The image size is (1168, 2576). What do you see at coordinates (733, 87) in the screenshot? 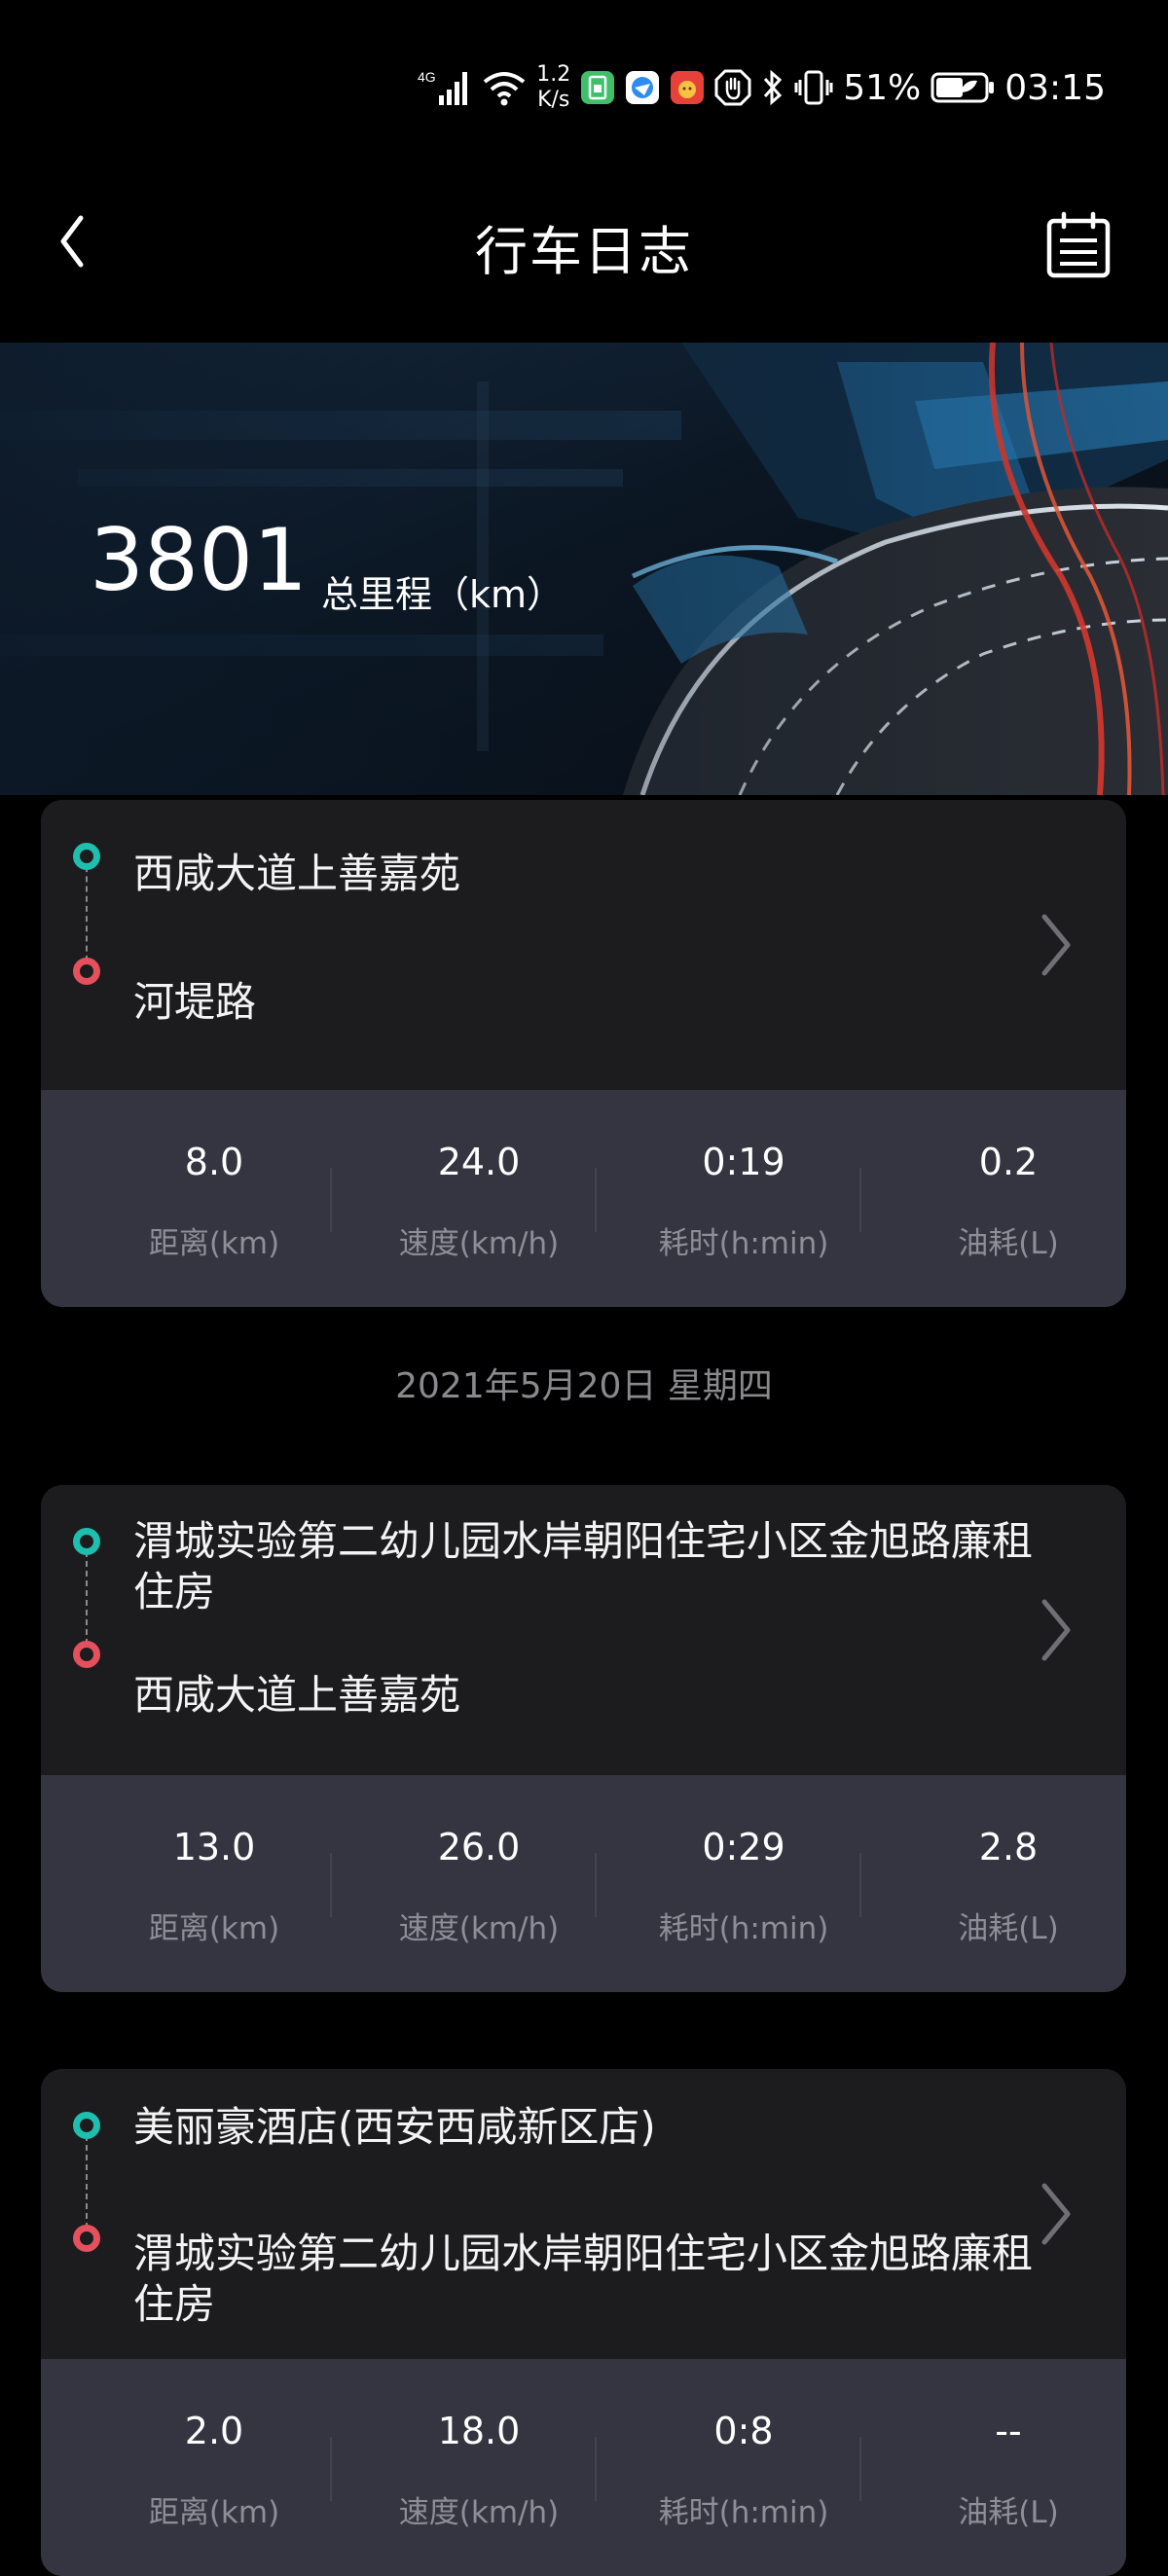
I see `hand-icon` at bounding box center [733, 87].